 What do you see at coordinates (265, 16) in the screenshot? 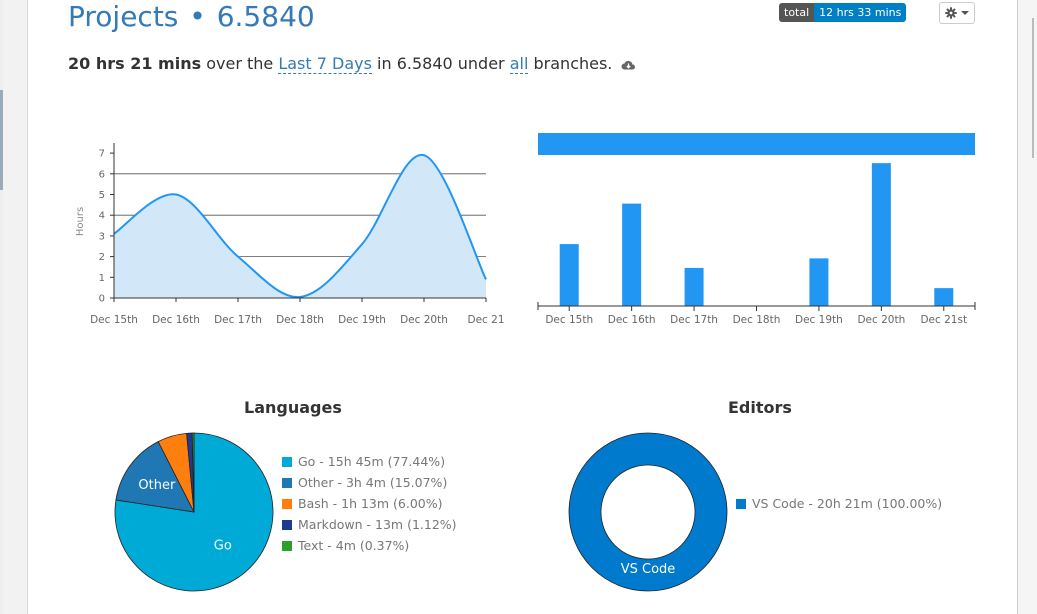
I see `project-name: 6.5840` at bounding box center [265, 16].